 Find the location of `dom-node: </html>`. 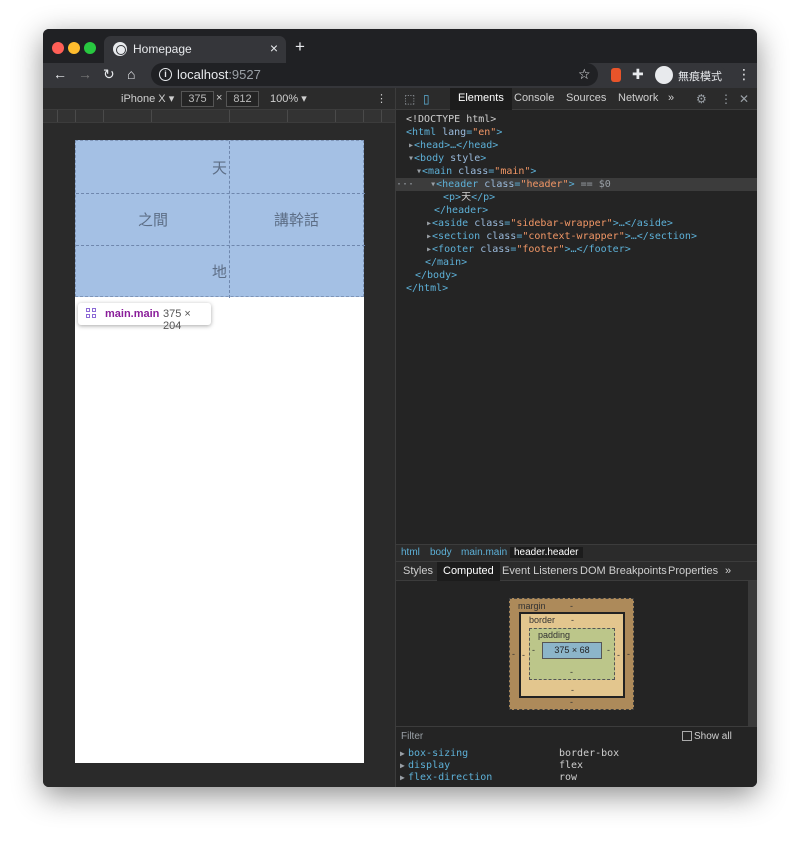

dom-node: </html> is located at coordinates (576, 288).